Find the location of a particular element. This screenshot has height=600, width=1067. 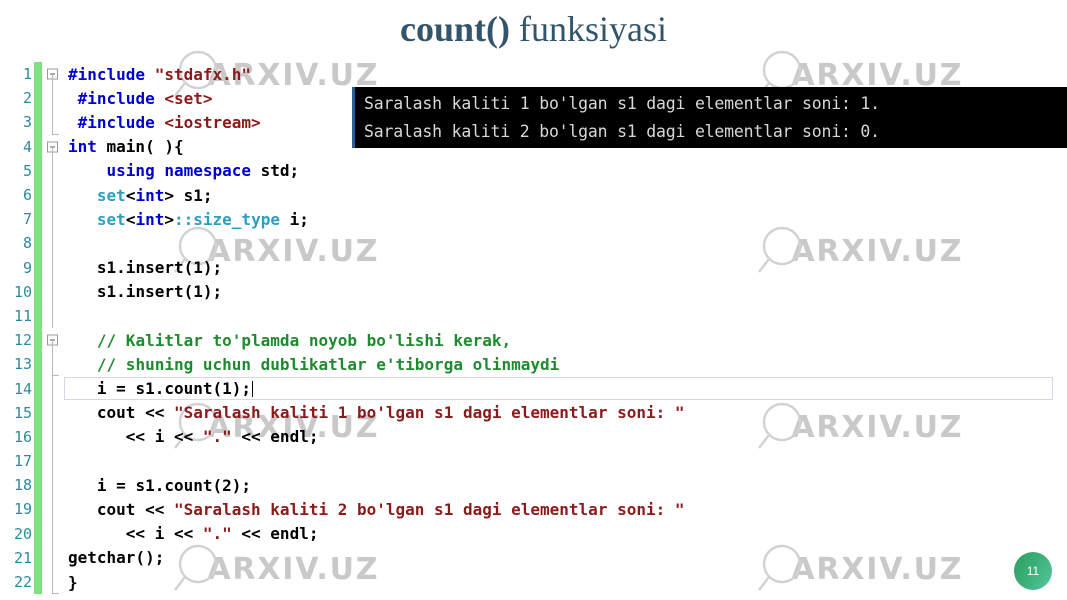

line-number: 17 is located at coordinates (22, 461).